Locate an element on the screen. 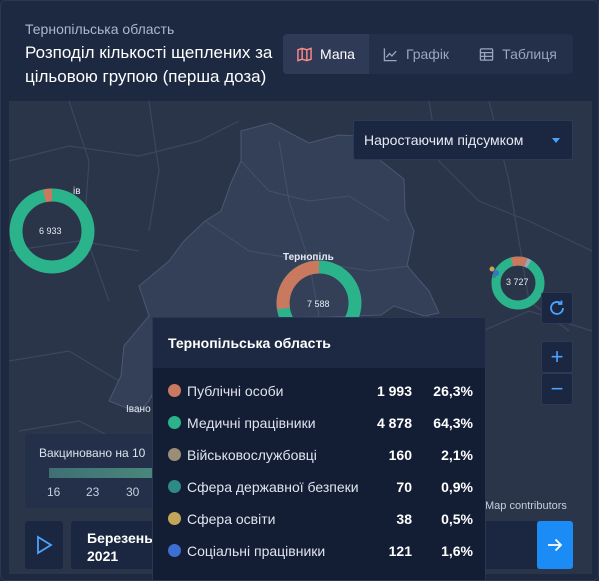 Image resolution: width=599 pixels, height=581 pixels. play-button is located at coordinates (44, 545).